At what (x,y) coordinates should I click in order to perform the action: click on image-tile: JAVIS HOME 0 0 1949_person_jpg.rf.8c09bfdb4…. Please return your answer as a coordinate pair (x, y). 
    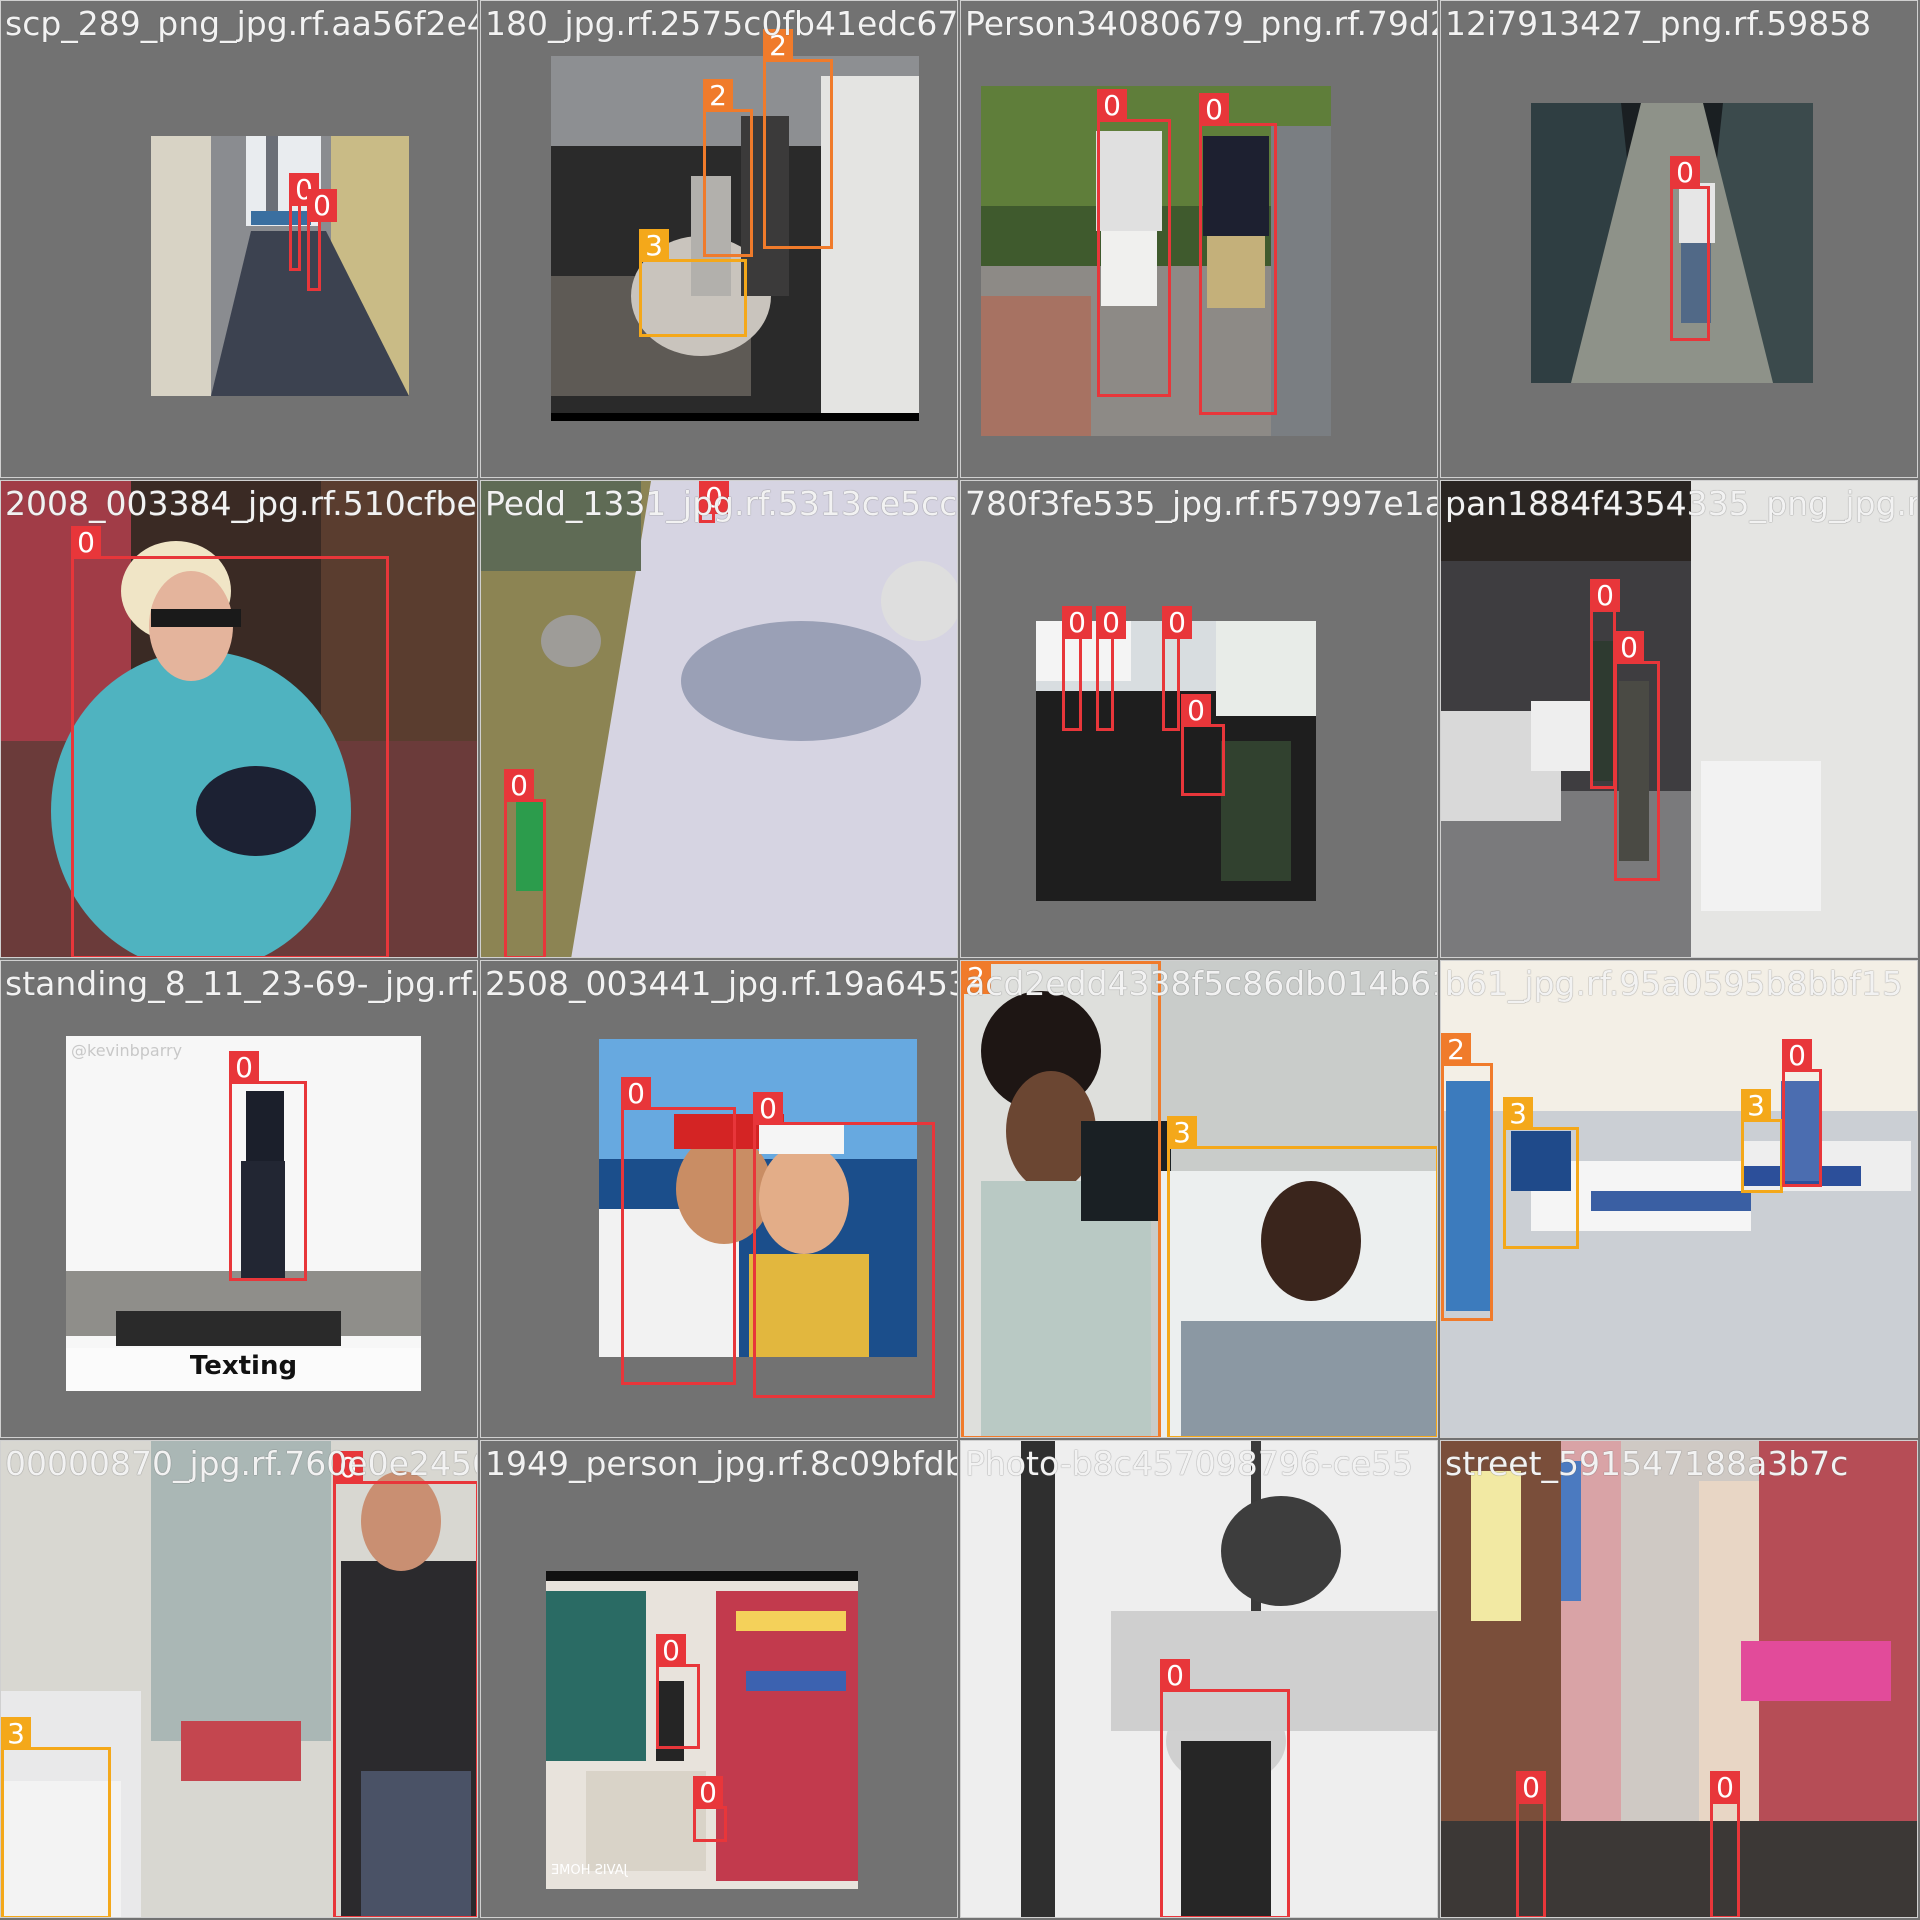
    Looking at the image, I should click on (719, 1679).